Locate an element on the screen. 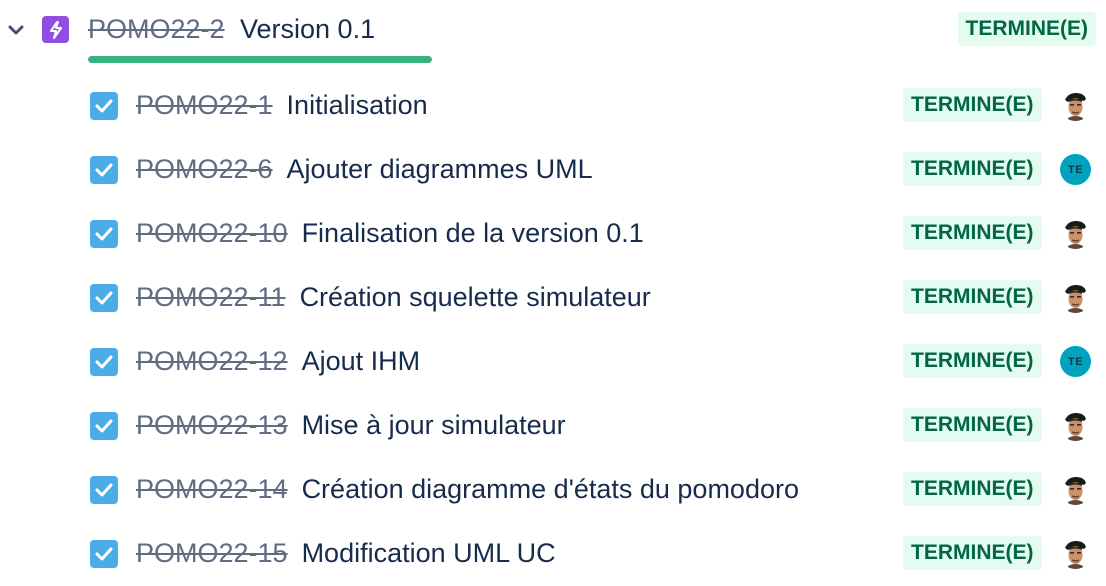  issue-key-link: POMO22-14 is located at coordinates (212, 489).